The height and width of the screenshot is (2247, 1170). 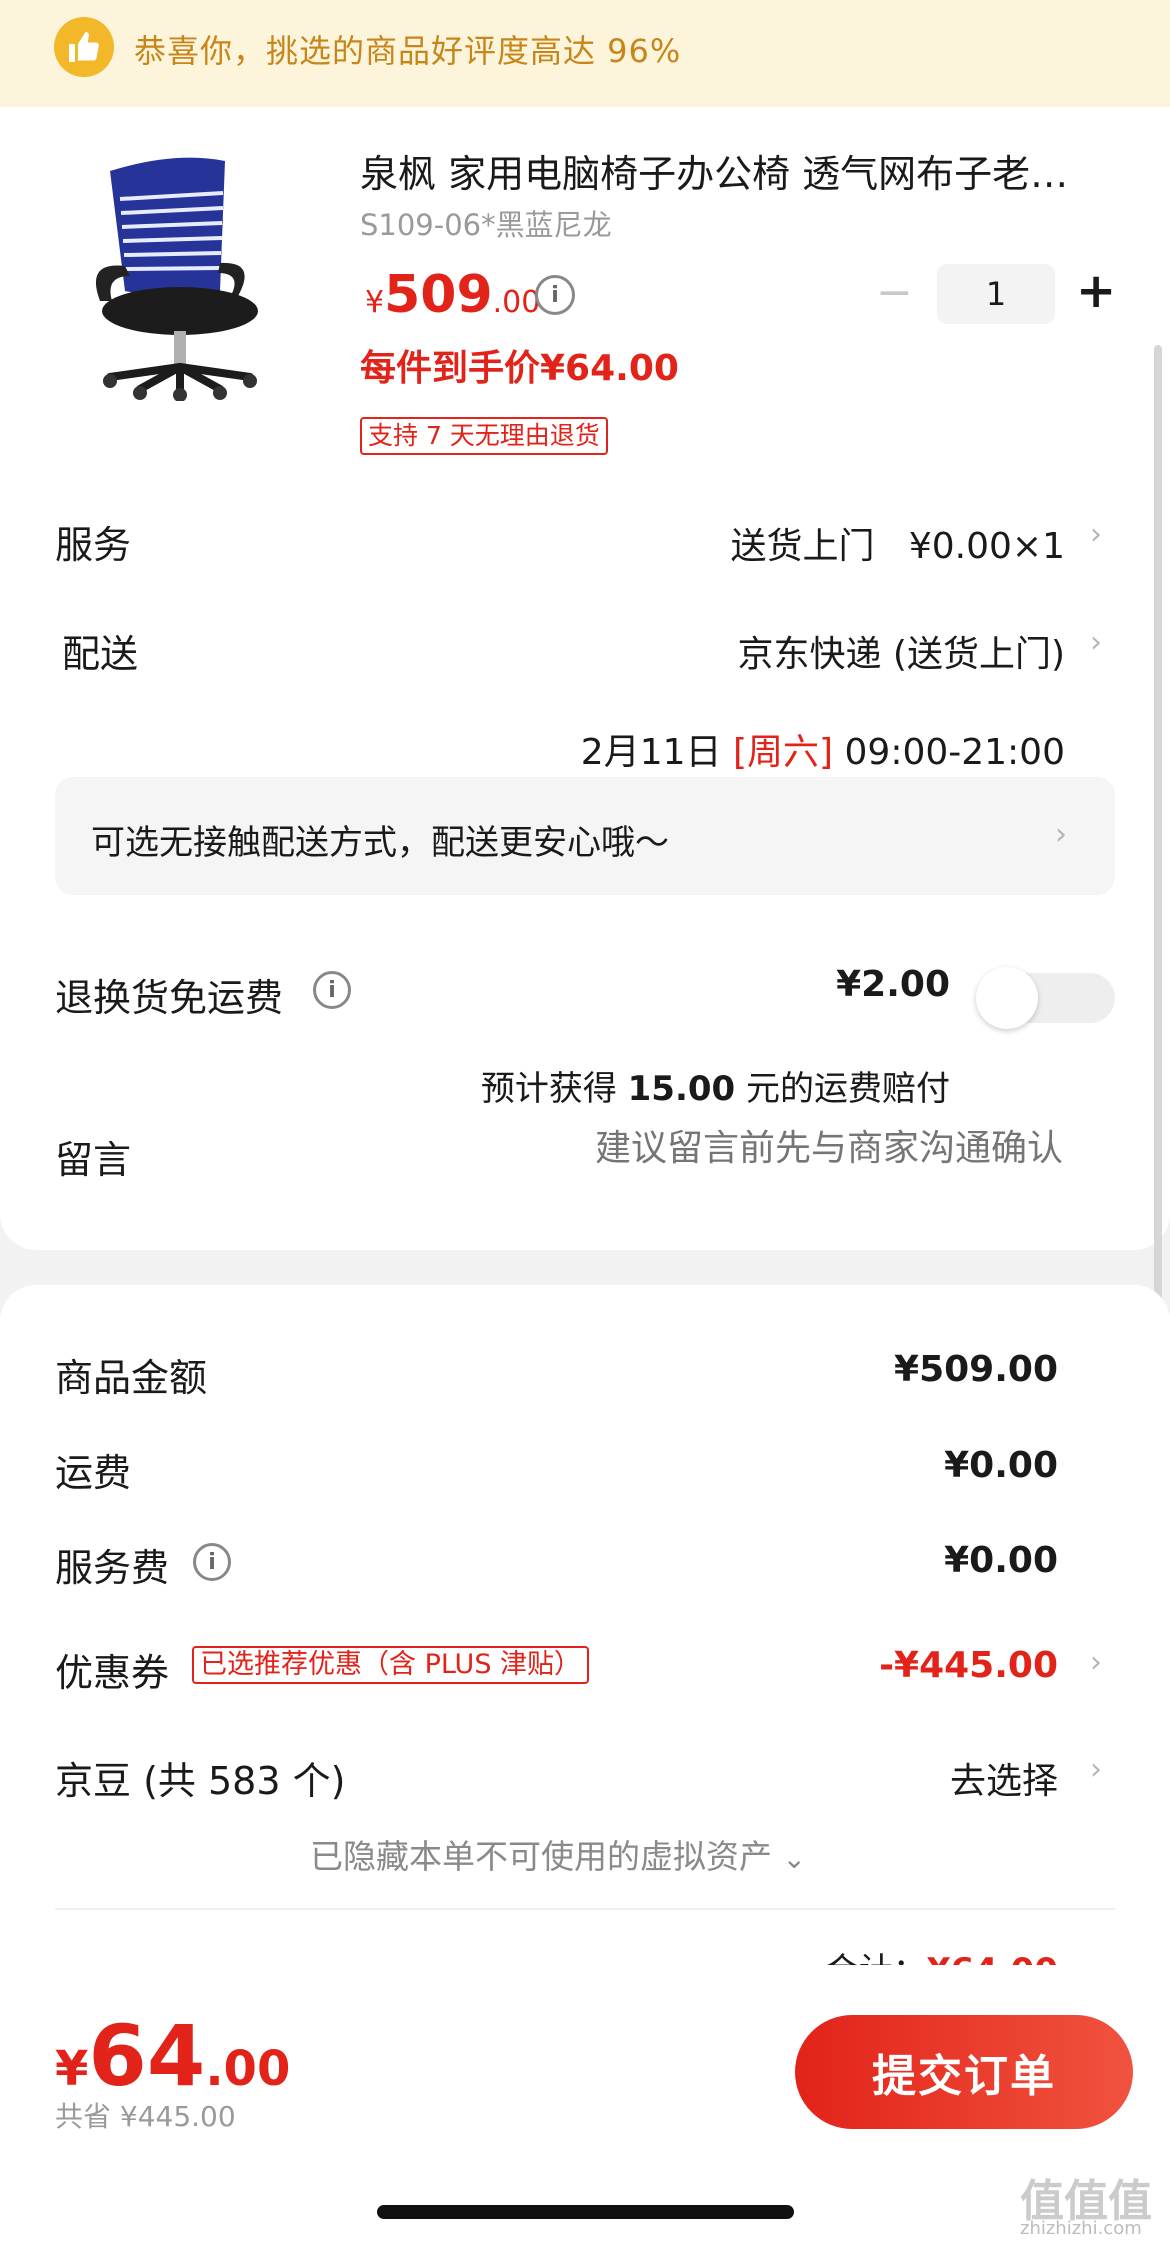 I want to click on submit-order-label: 提交订单, so click(x=964, y=2076).